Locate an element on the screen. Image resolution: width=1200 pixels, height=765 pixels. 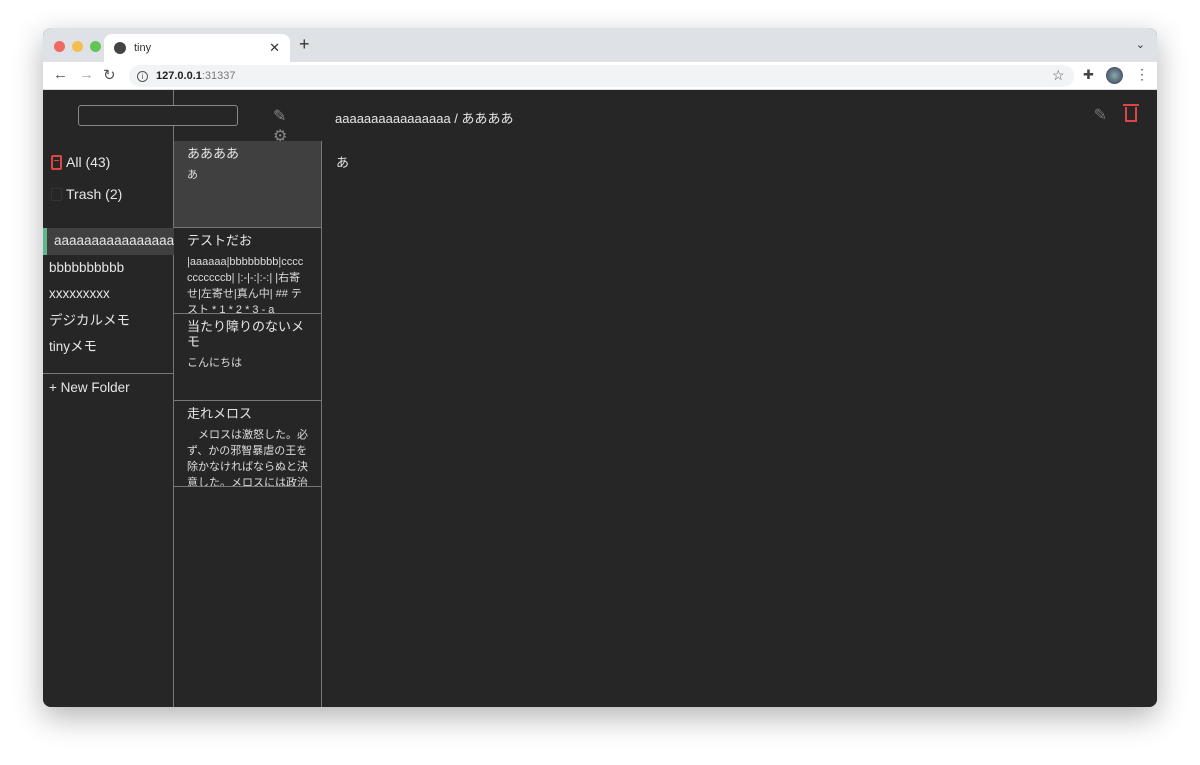
chevron-down-icon: ⌄ is located at coordinates (1140, 44).